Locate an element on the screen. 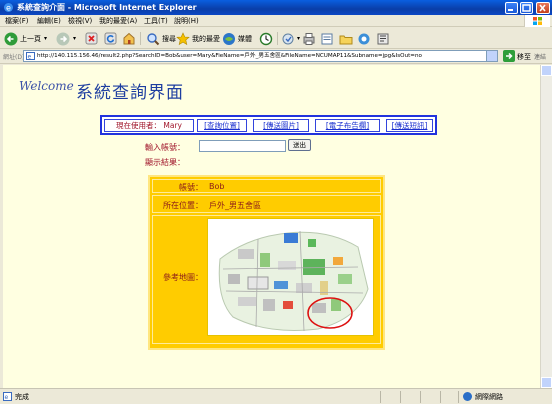 This screenshot has height=404, width=552. messenger-icon is located at coordinates (364, 38).